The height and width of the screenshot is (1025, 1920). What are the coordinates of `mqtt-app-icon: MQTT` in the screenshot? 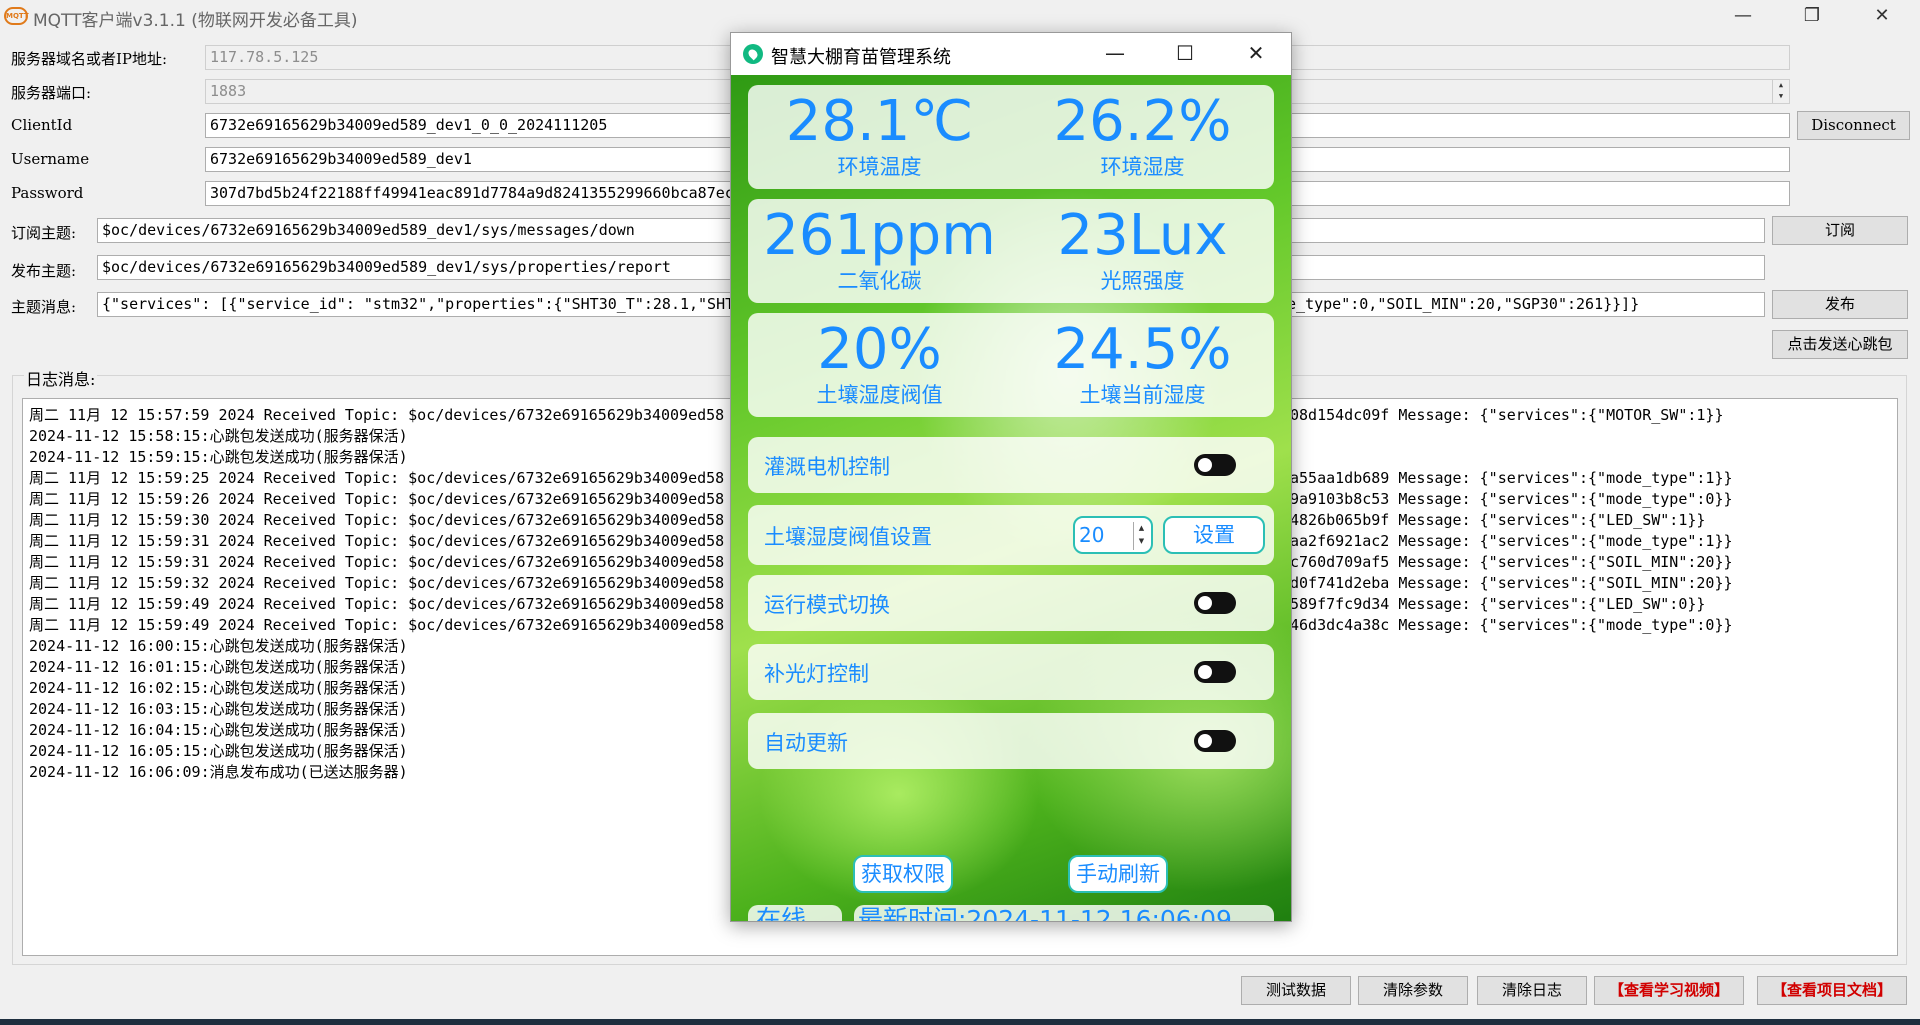 It's located at (16, 16).